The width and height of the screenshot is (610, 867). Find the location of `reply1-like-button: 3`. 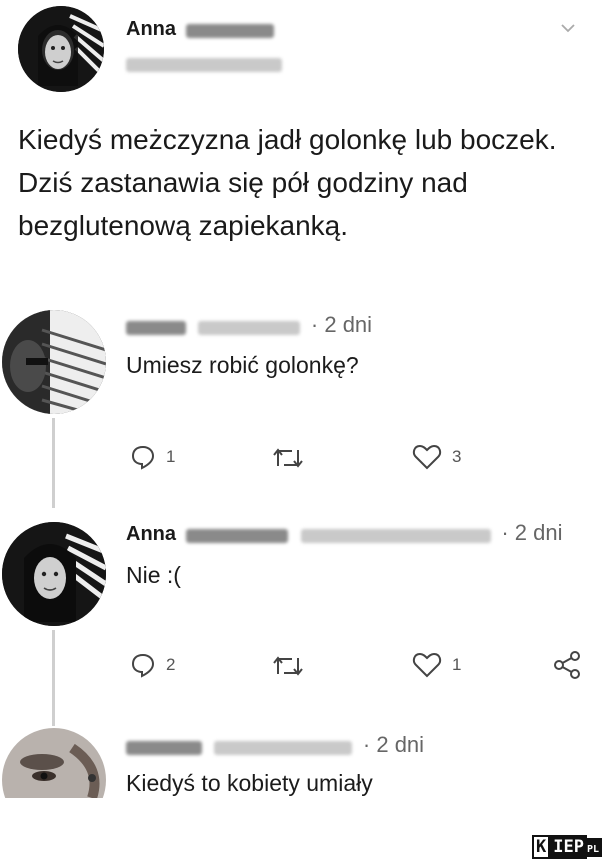

reply1-like-button: 3 is located at coordinates (436, 457).